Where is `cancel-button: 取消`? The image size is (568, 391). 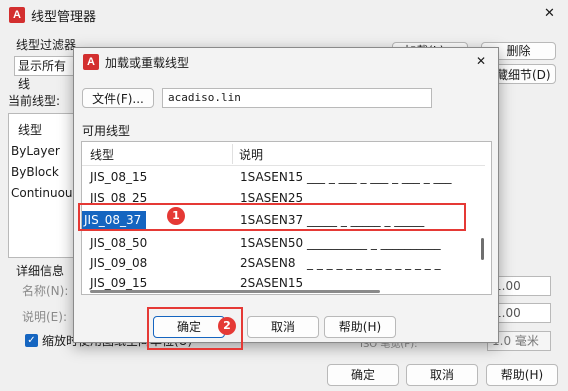 cancel-button: 取消 is located at coordinates (442, 375).